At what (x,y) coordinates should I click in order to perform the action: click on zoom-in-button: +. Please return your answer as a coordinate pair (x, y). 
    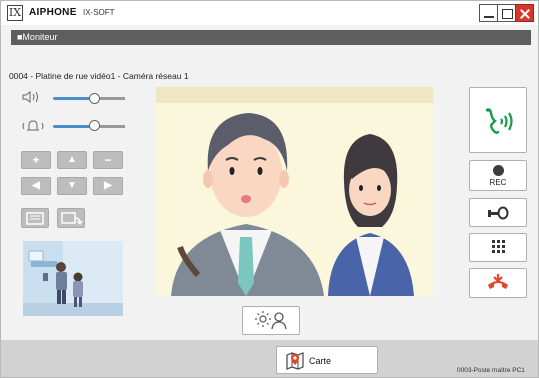
    Looking at the image, I should click on (36, 160).